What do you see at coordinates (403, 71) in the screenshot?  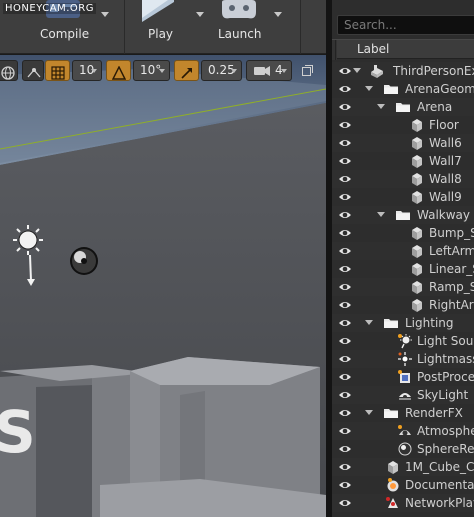 I see `outliner-row: ThirdPersonExa` at bounding box center [403, 71].